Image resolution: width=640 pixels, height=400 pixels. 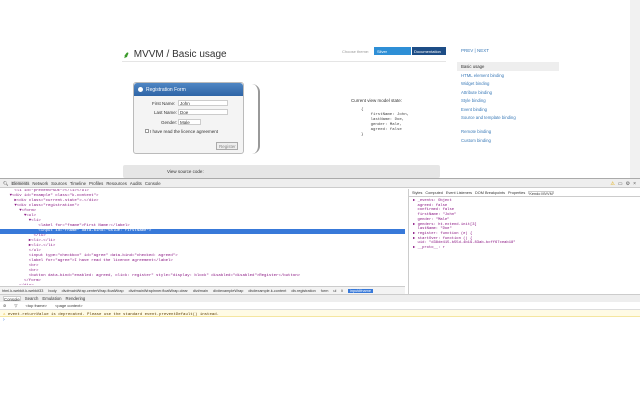 I want to click on tab-profiles: Profiles, so click(x=96, y=183).